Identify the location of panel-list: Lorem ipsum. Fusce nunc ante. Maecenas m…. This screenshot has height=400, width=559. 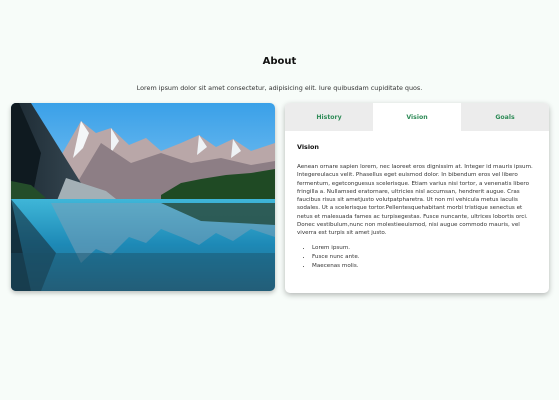
(417, 258).